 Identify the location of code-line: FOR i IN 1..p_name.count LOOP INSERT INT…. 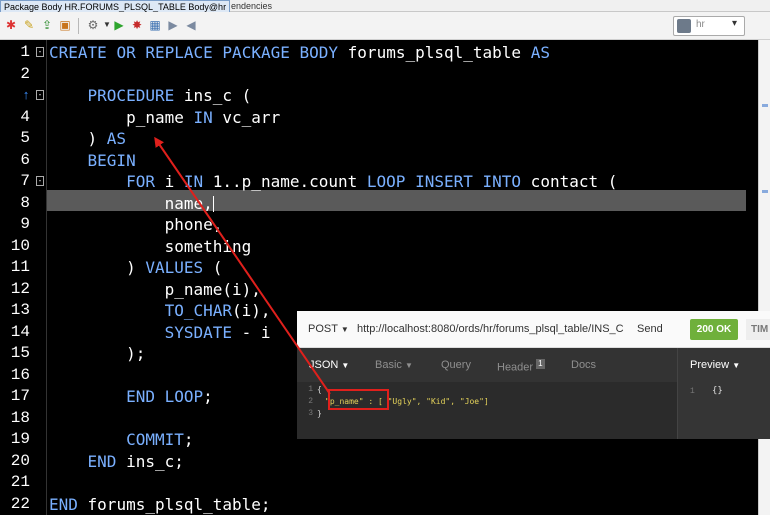
(372, 181).